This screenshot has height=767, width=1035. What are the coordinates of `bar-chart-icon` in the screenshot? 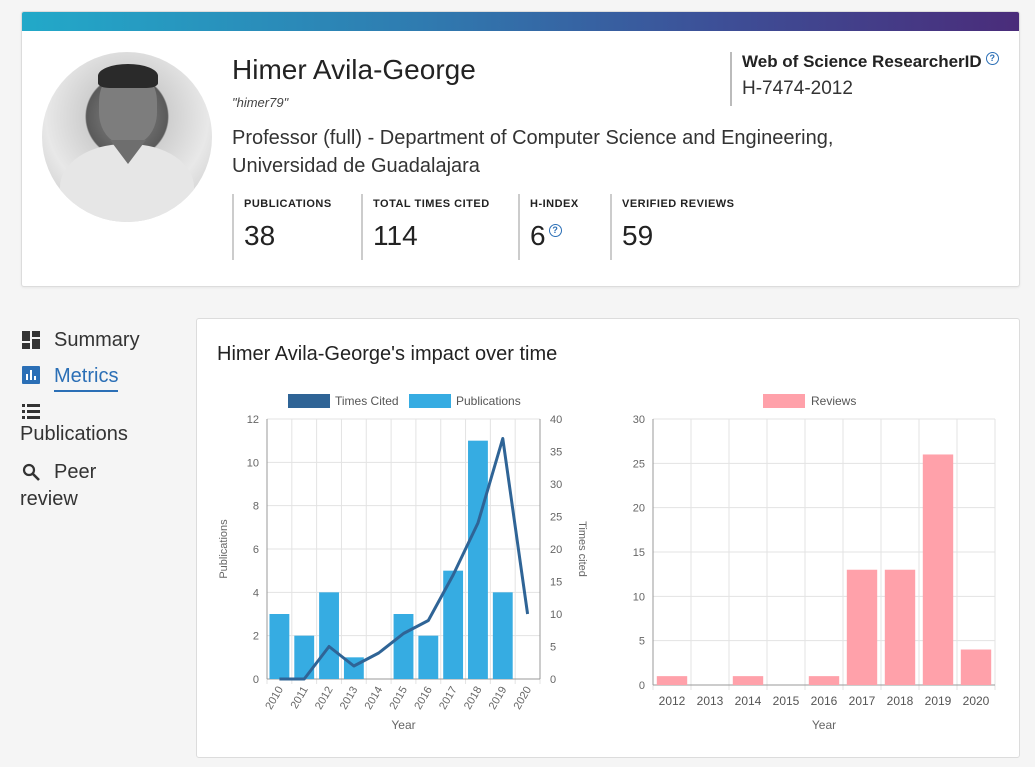 It's located at (31, 375).